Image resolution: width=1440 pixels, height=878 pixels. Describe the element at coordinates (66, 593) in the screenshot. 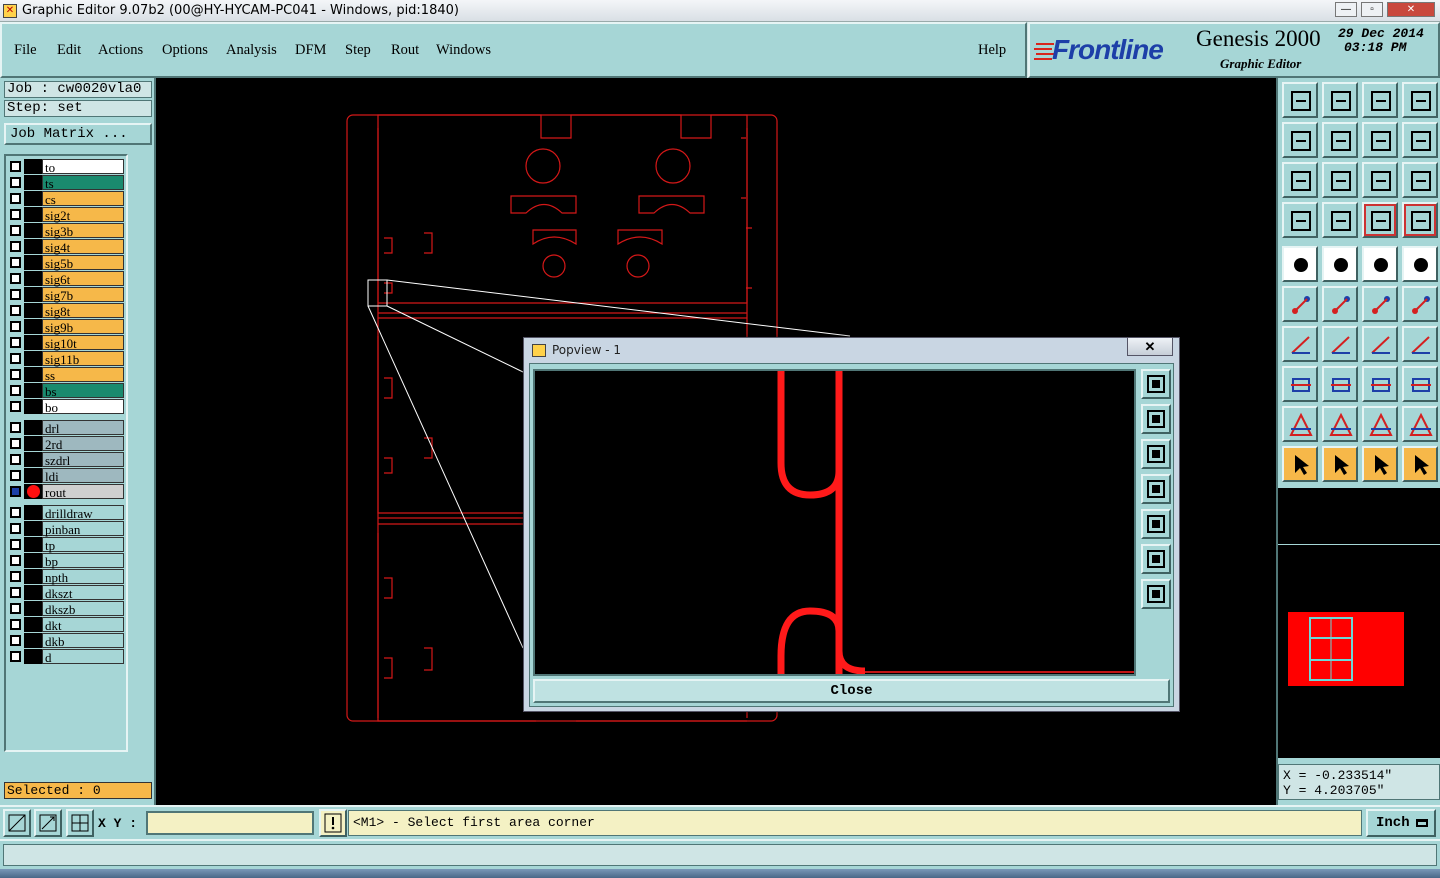

I see `layer-row-dkszt: dkszt` at that location.